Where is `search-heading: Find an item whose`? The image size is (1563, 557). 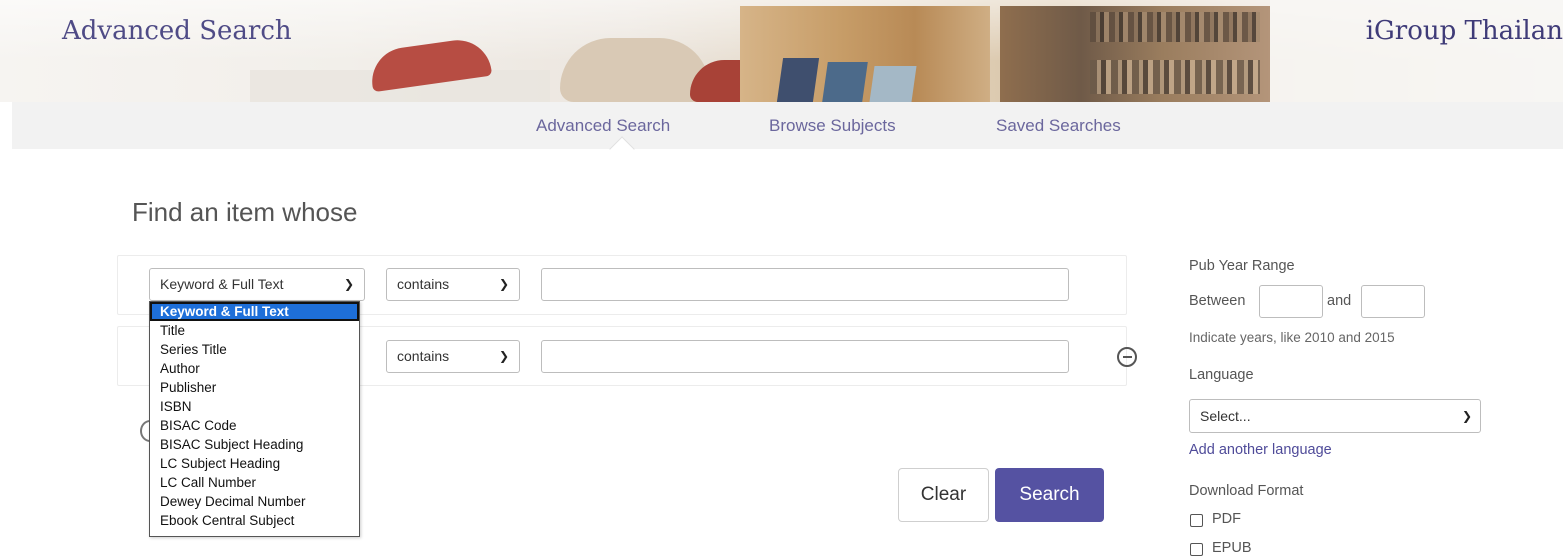 search-heading: Find an item whose is located at coordinates (245, 212).